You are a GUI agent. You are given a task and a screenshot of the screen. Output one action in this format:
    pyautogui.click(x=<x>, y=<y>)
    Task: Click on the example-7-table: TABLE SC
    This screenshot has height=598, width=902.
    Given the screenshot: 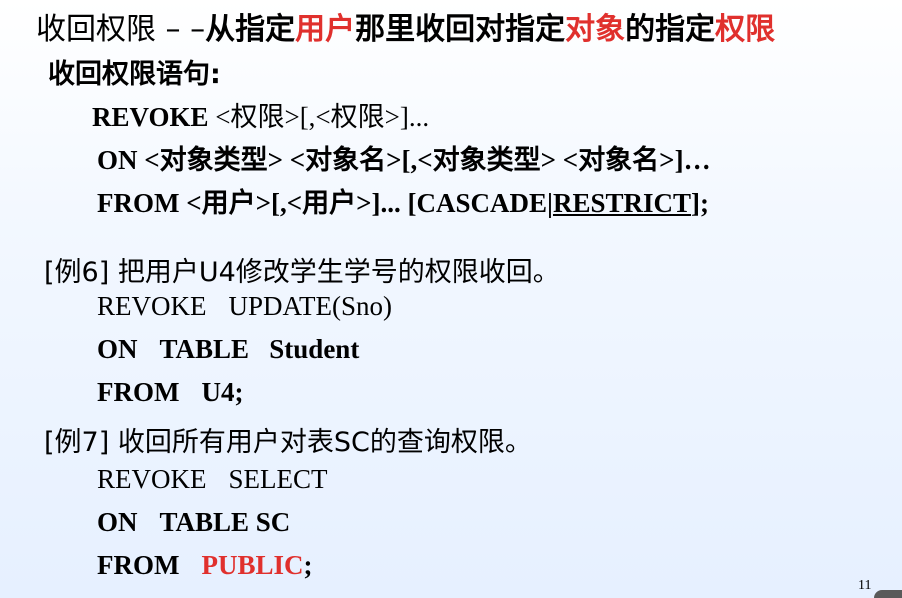 What is the action you would take?
    pyautogui.click(x=225, y=522)
    